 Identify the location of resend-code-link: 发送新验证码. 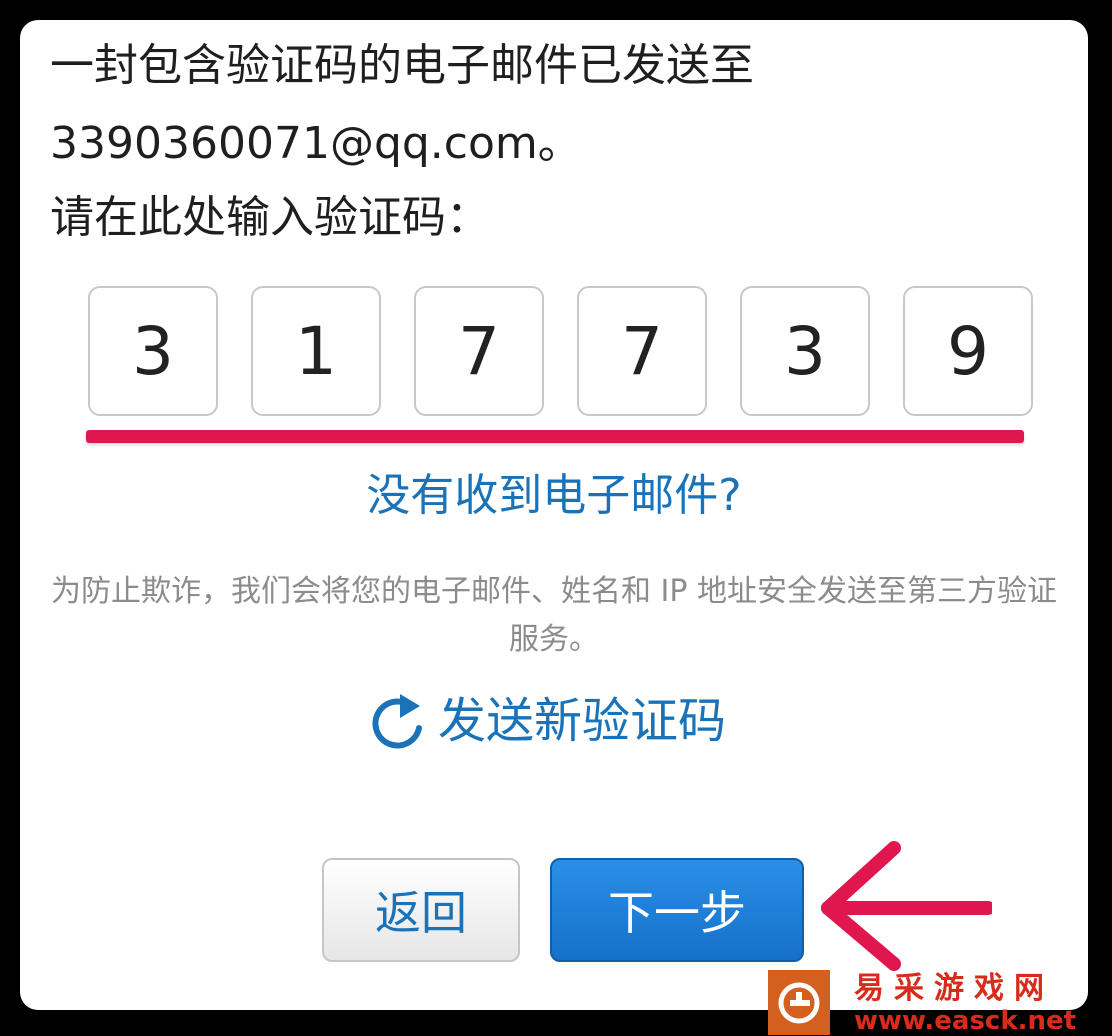
(548, 721).